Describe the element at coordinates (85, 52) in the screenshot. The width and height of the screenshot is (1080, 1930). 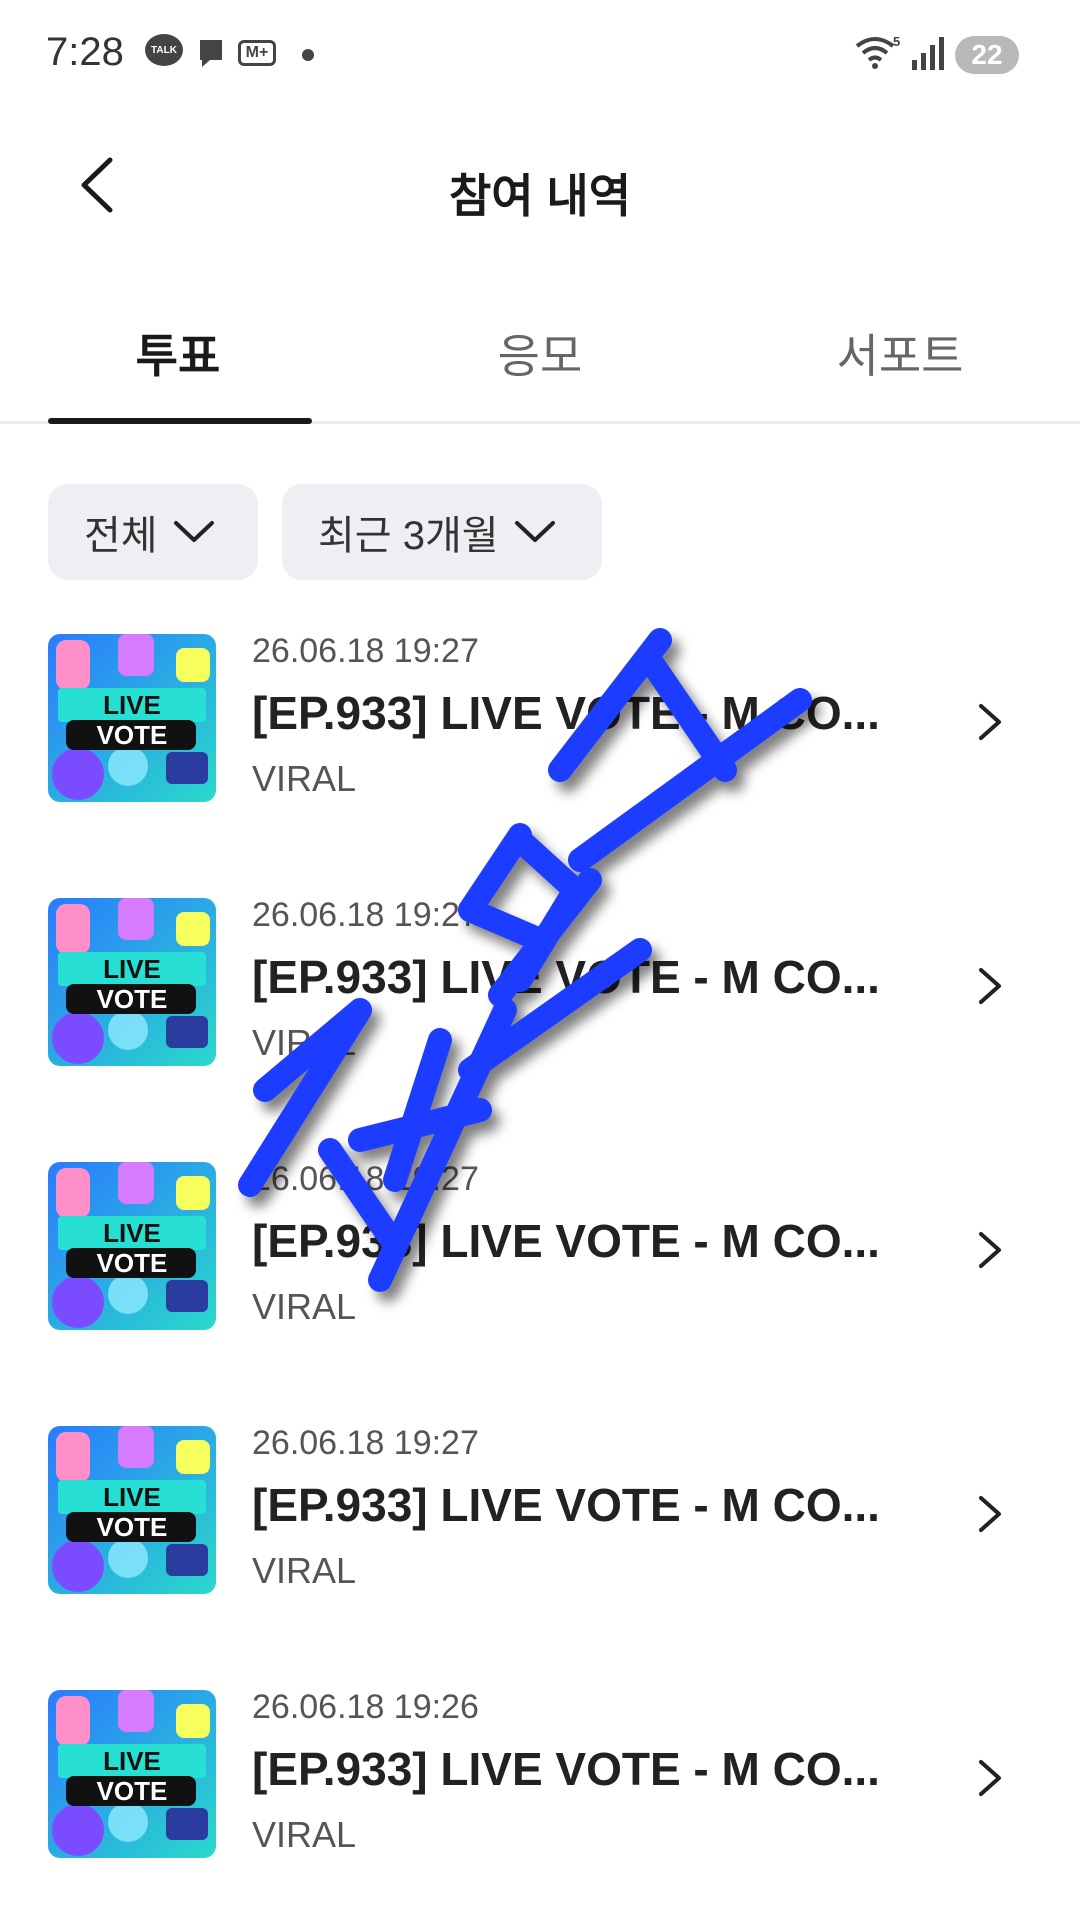
I see `status-time: 7:28` at that location.